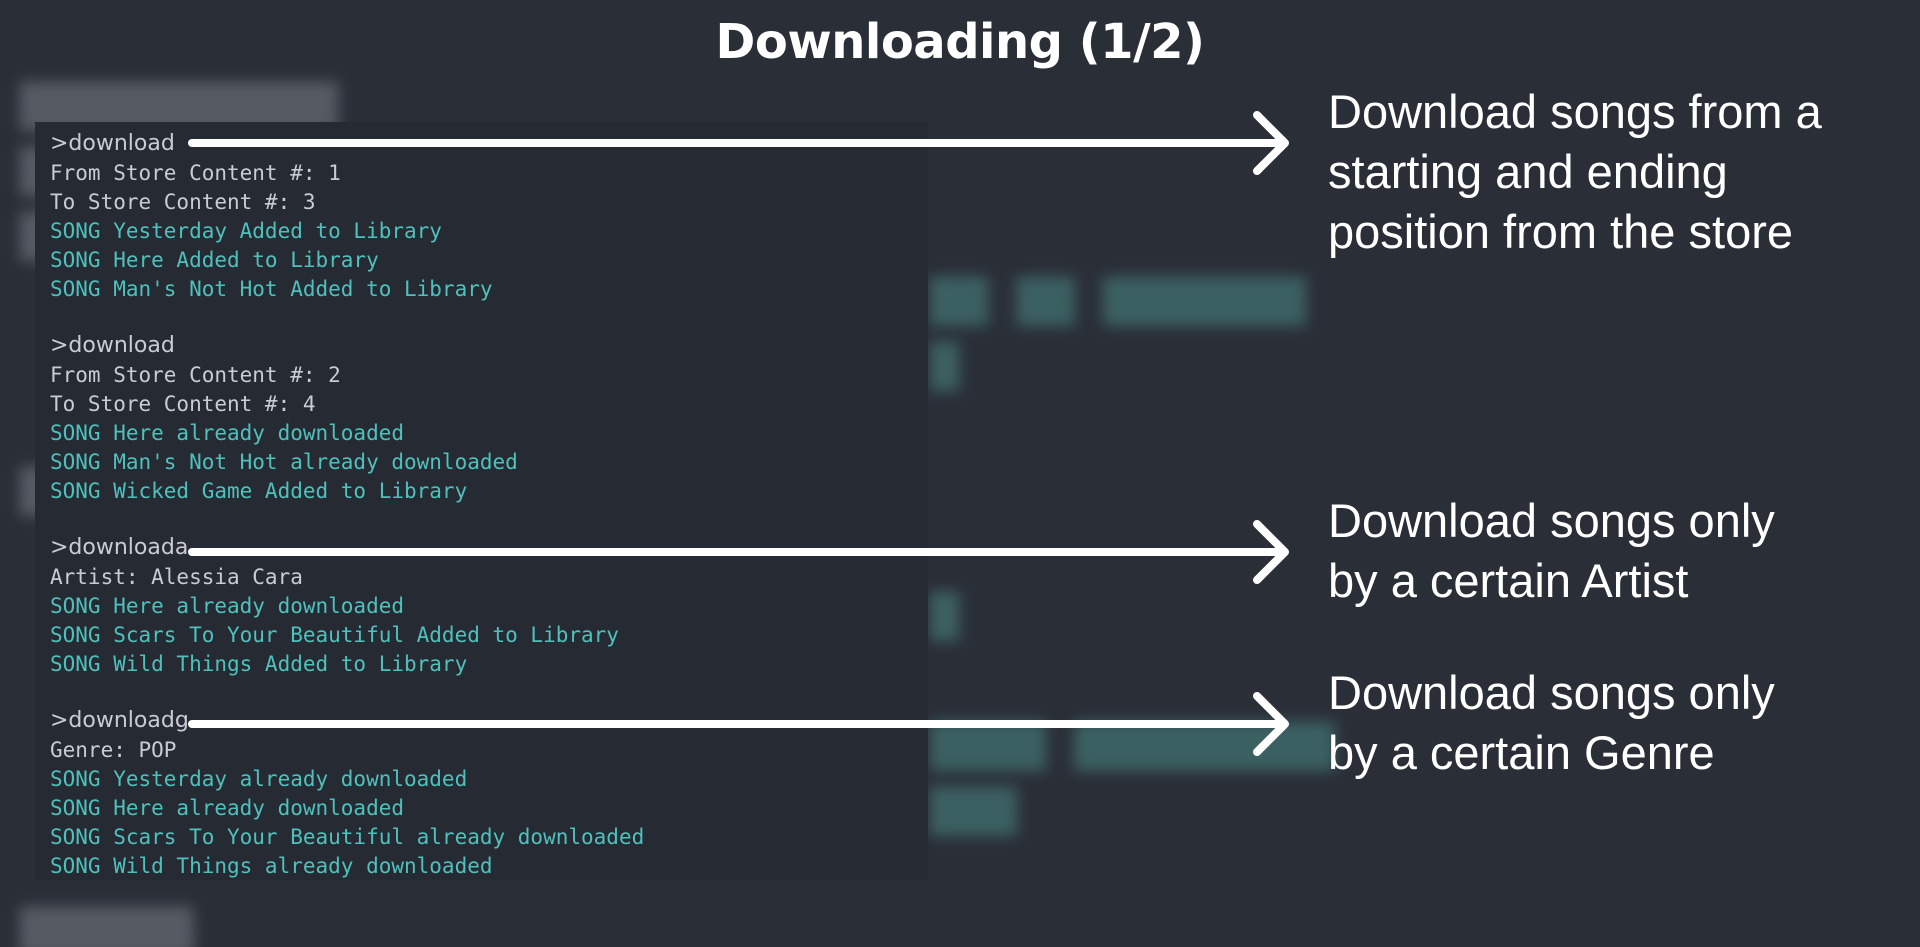  I want to click on annotation-downloadg: Download songs only by a certain Genre, so click(1618, 723).